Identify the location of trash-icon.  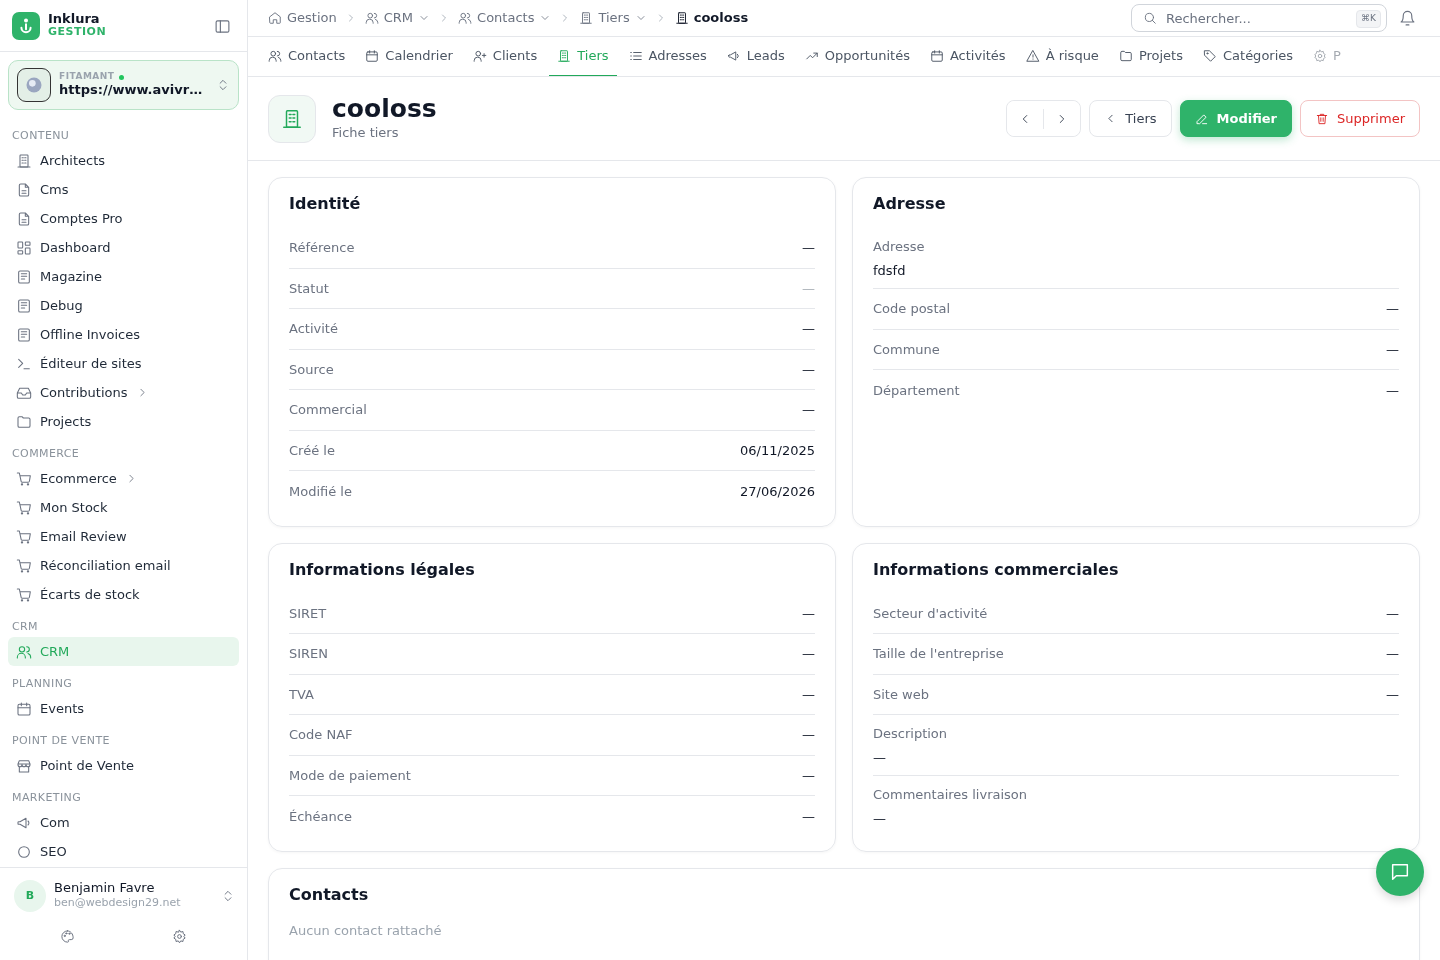
(1322, 118).